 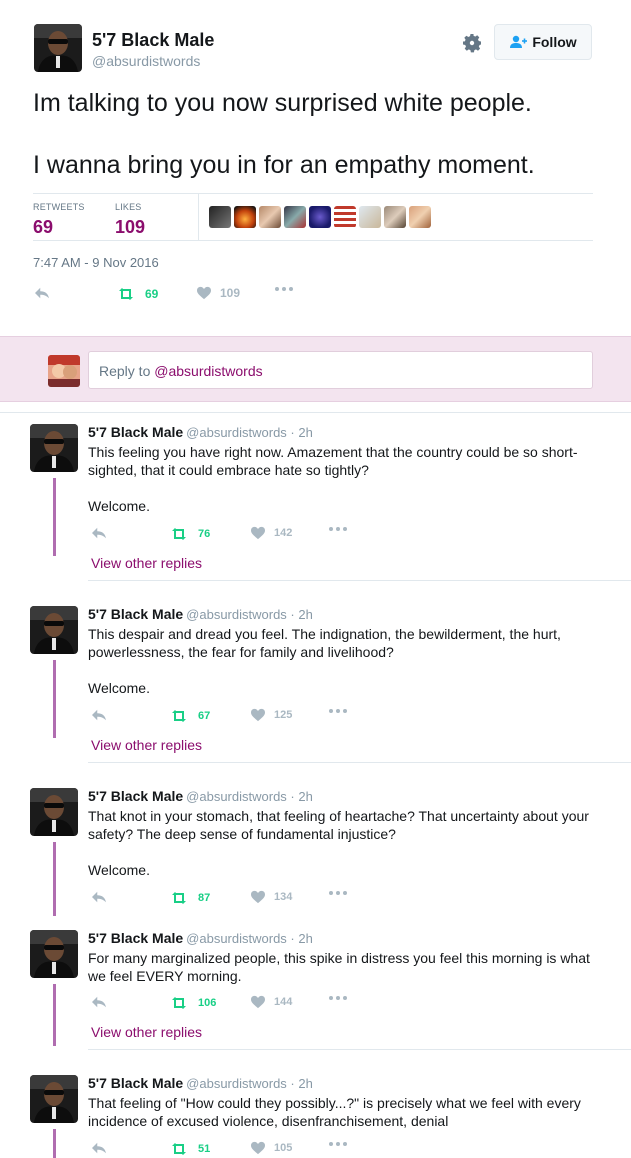 I want to click on like-button: 144, so click(x=271, y=1002).